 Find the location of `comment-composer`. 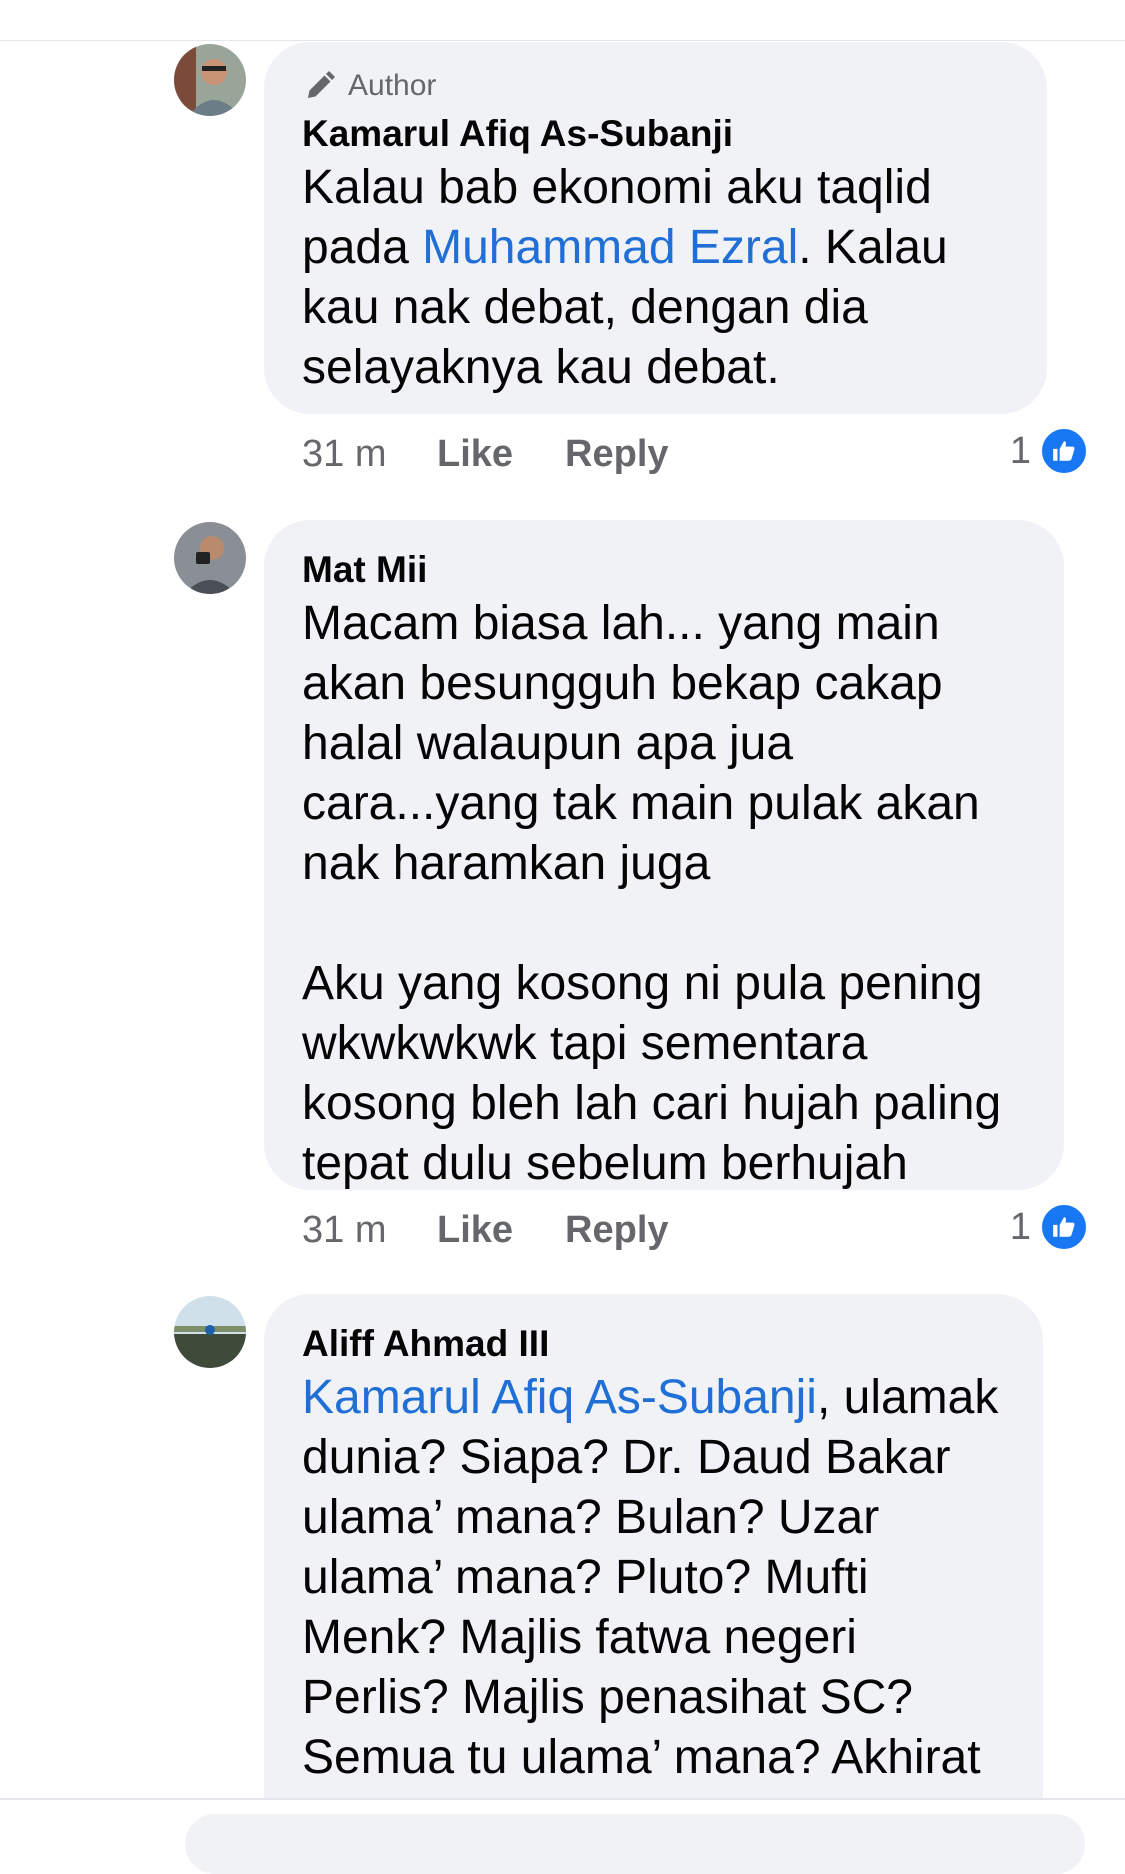

comment-composer is located at coordinates (635, 1844).